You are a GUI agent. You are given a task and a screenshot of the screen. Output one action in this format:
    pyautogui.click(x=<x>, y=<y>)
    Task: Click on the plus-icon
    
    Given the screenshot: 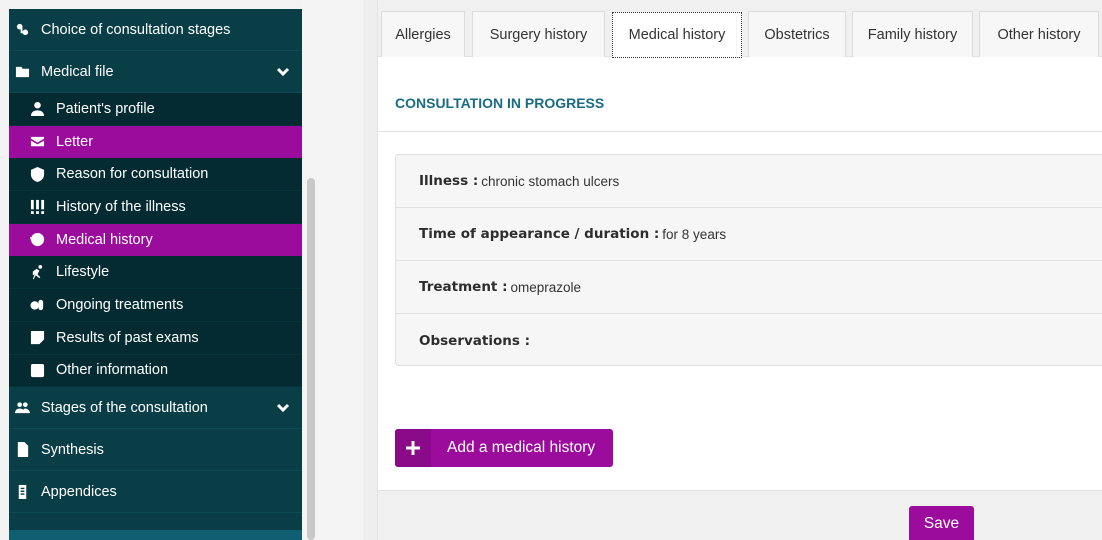 What is the action you would take?
    pyautogui.click(x=413, y=448)
    